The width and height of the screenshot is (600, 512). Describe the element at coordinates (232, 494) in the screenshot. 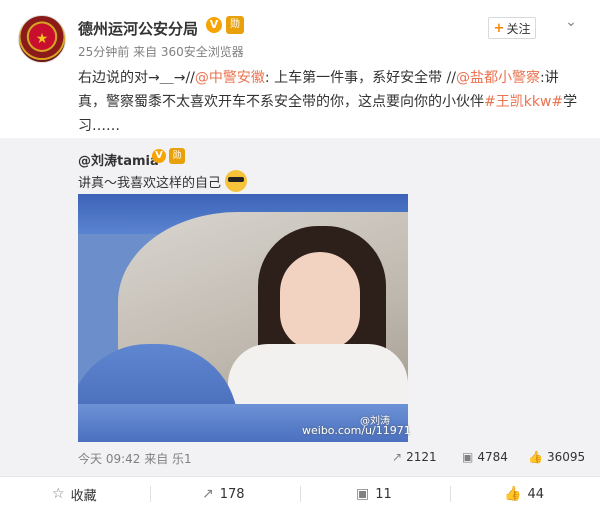

I see `repost-count: 178` at that location.